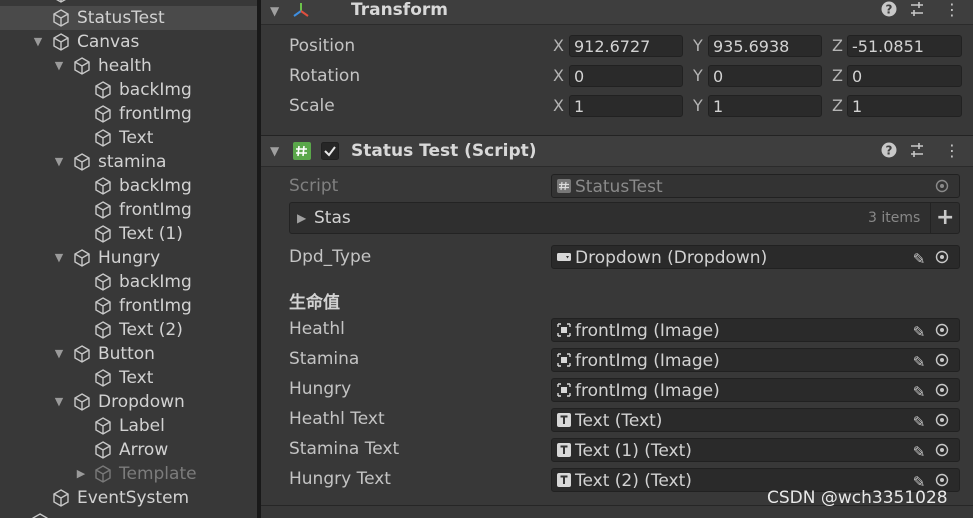 This screenshot has height=518, width=973. I want to click on stas-list-foldout: ▶ Stas 3 items +, so click(624, 218).